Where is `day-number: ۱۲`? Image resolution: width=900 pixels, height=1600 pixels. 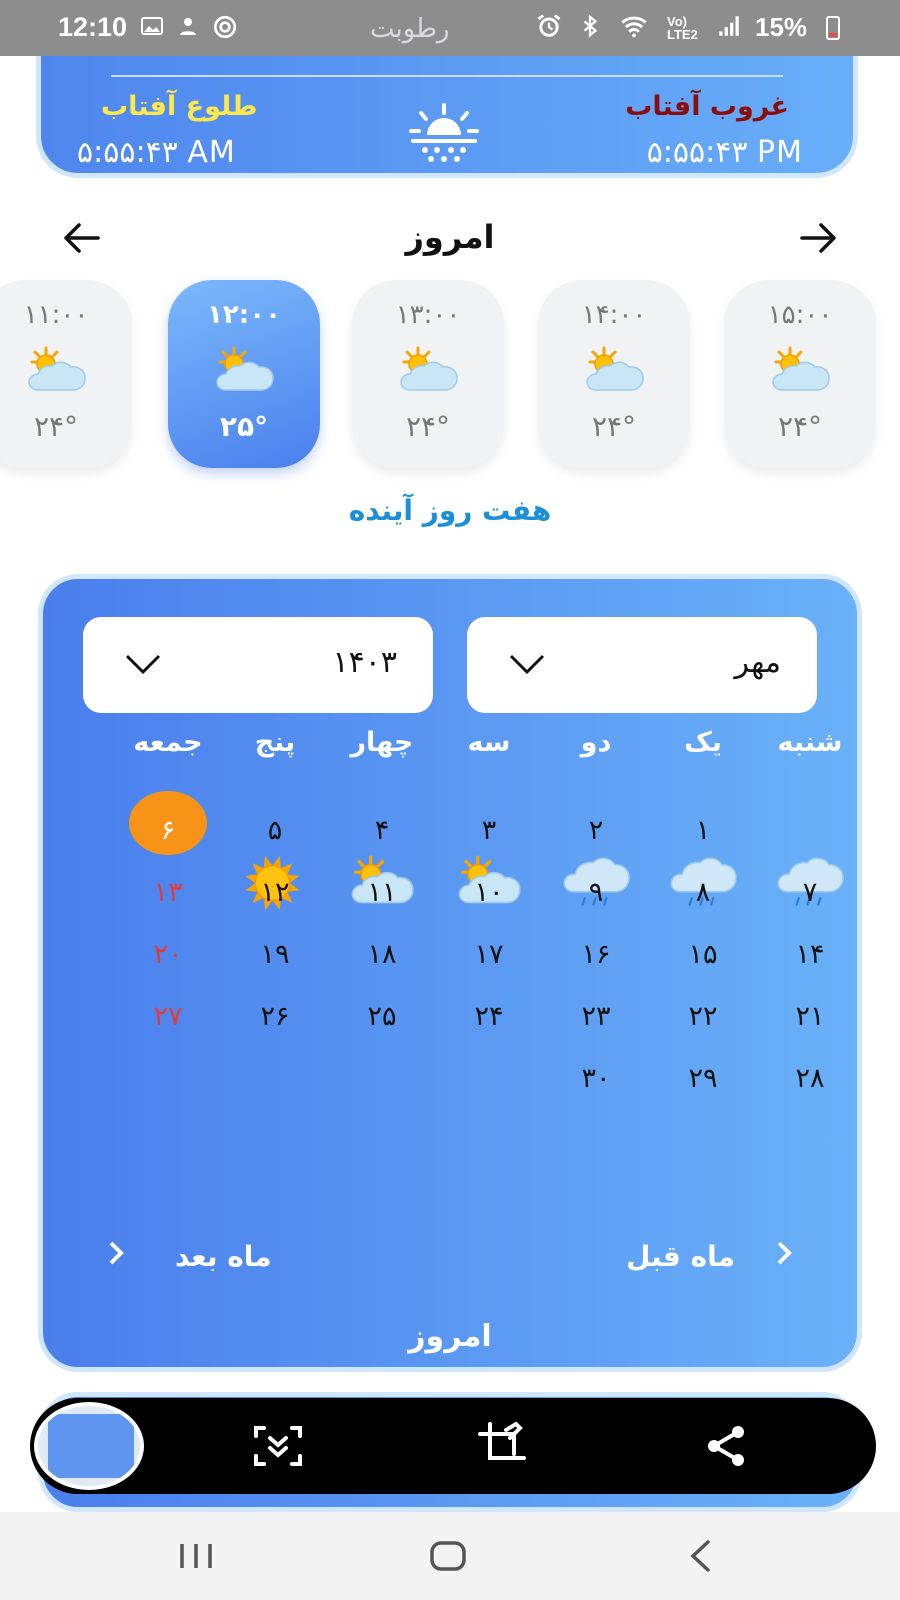 day-number: ۱۲ is located at coordinates (275, 892).